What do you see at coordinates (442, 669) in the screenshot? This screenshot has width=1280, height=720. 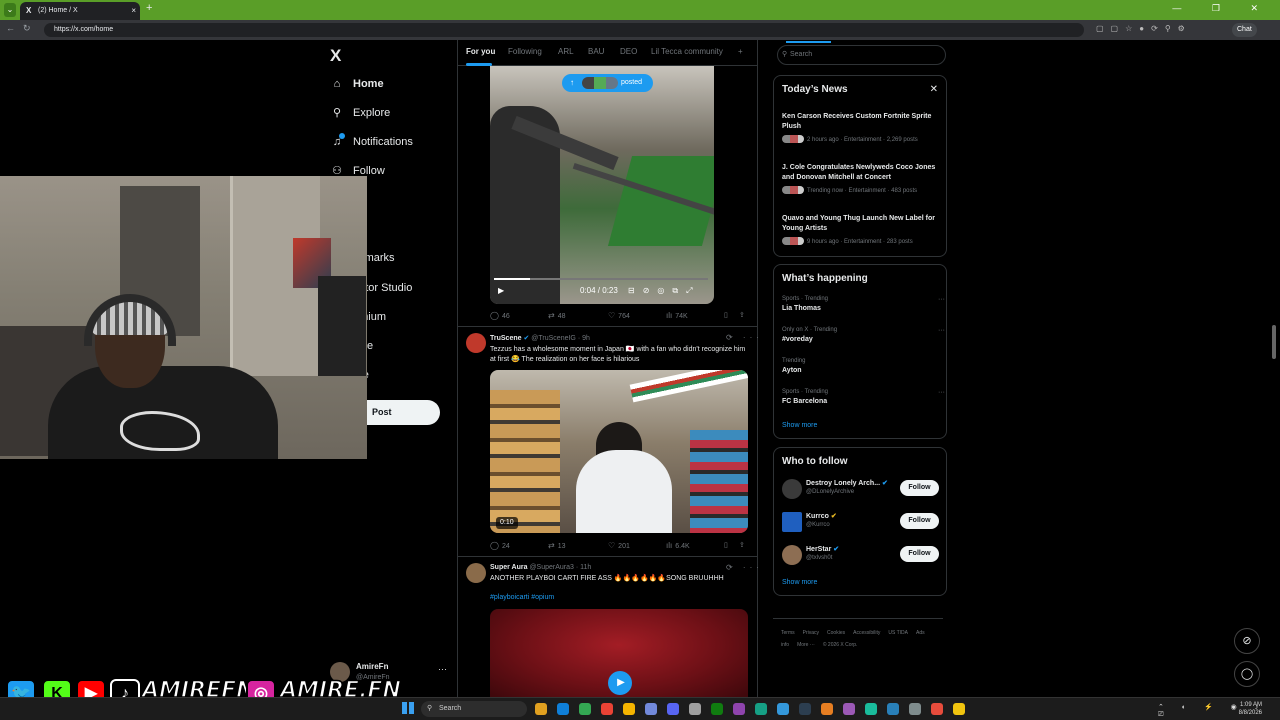 I see `account-more-icon: ···` at bounding box center [442, 669].